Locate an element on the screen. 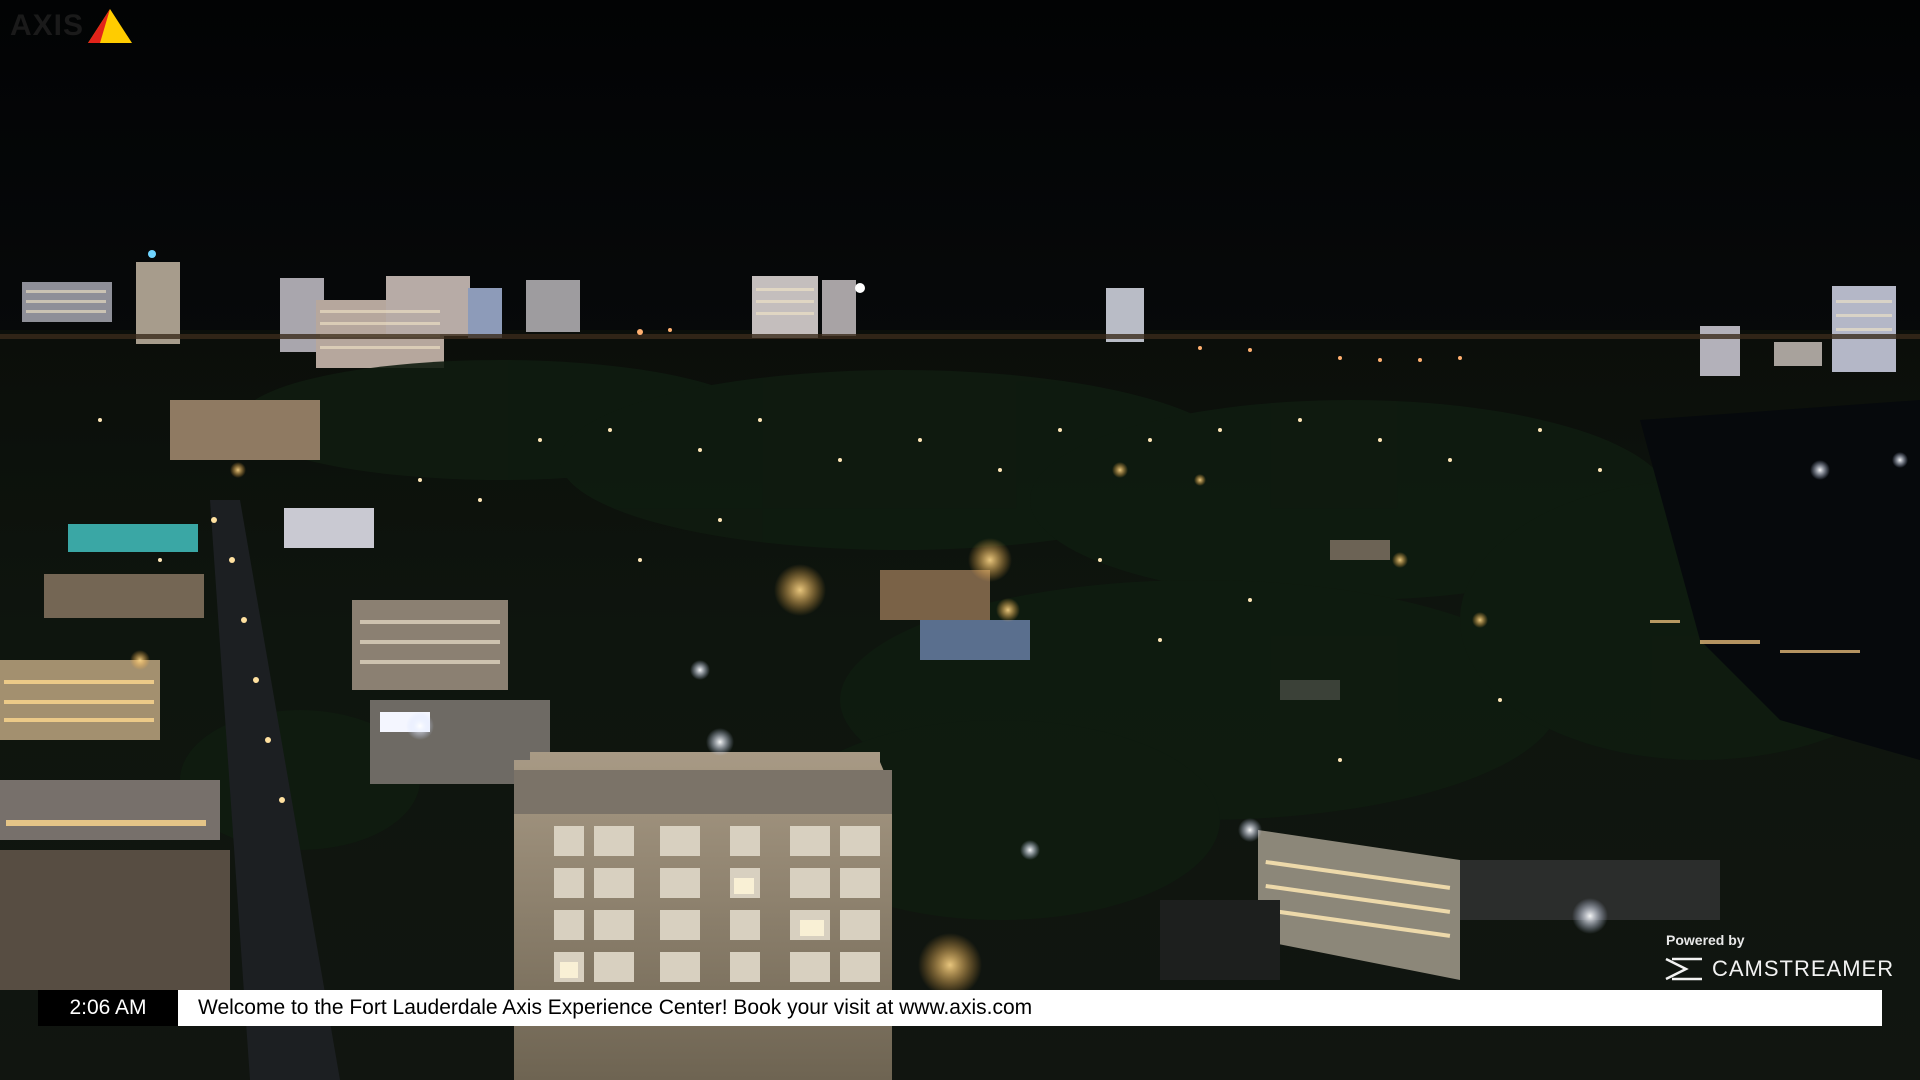  axis-triangle-icon is located at coordinates (110, 26).